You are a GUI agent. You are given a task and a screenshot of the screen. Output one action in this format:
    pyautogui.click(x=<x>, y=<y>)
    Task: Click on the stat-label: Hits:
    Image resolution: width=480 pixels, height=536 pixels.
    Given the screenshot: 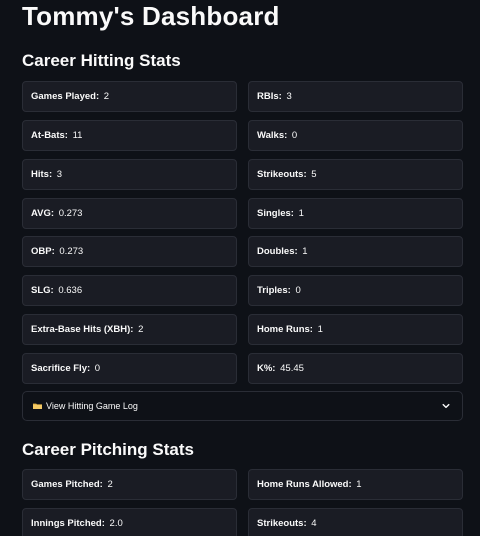 What is the action you would take?
    pyautogui.click(x=42, y=174)
    